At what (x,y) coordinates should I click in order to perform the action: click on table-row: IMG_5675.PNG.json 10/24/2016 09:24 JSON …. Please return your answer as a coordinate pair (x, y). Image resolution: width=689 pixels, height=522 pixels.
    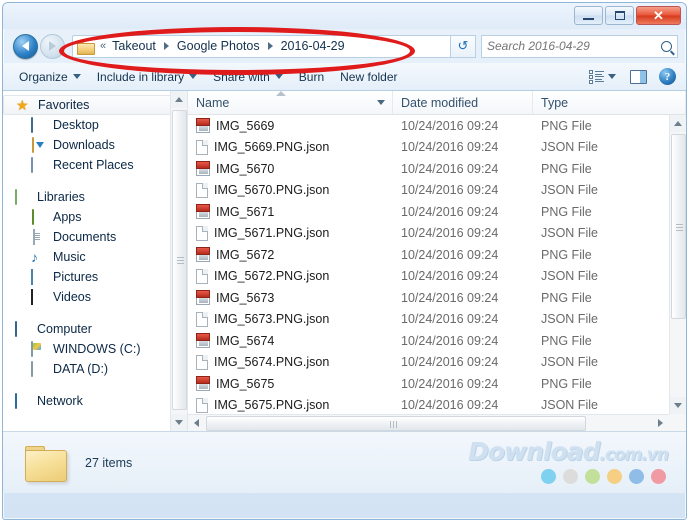
    Looking at the image, I should click on (428, 405).